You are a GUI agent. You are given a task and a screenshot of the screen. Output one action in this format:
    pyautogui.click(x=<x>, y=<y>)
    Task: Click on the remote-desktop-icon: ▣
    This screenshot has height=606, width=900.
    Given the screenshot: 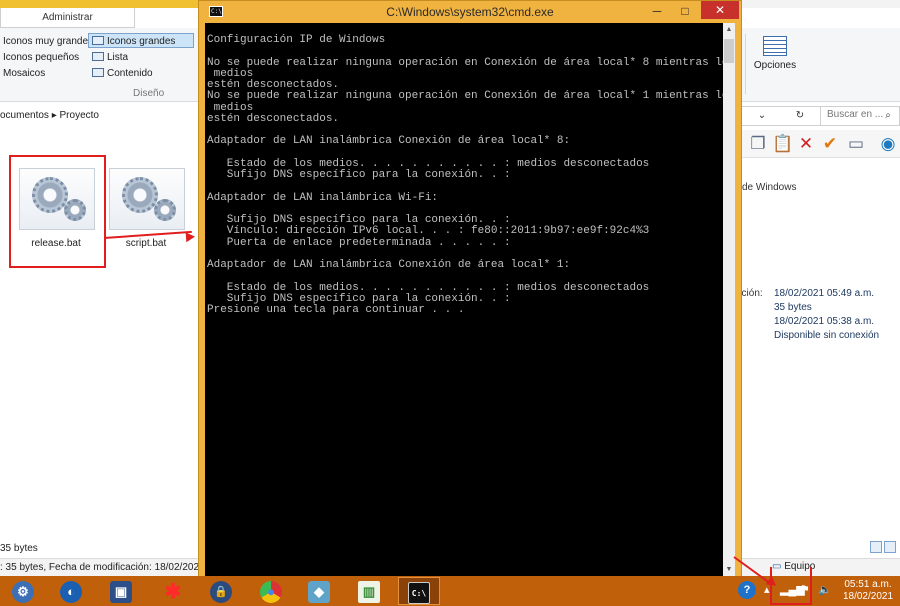 What is the action you would take?
    pyautogui.click(x=121, y=592)
    